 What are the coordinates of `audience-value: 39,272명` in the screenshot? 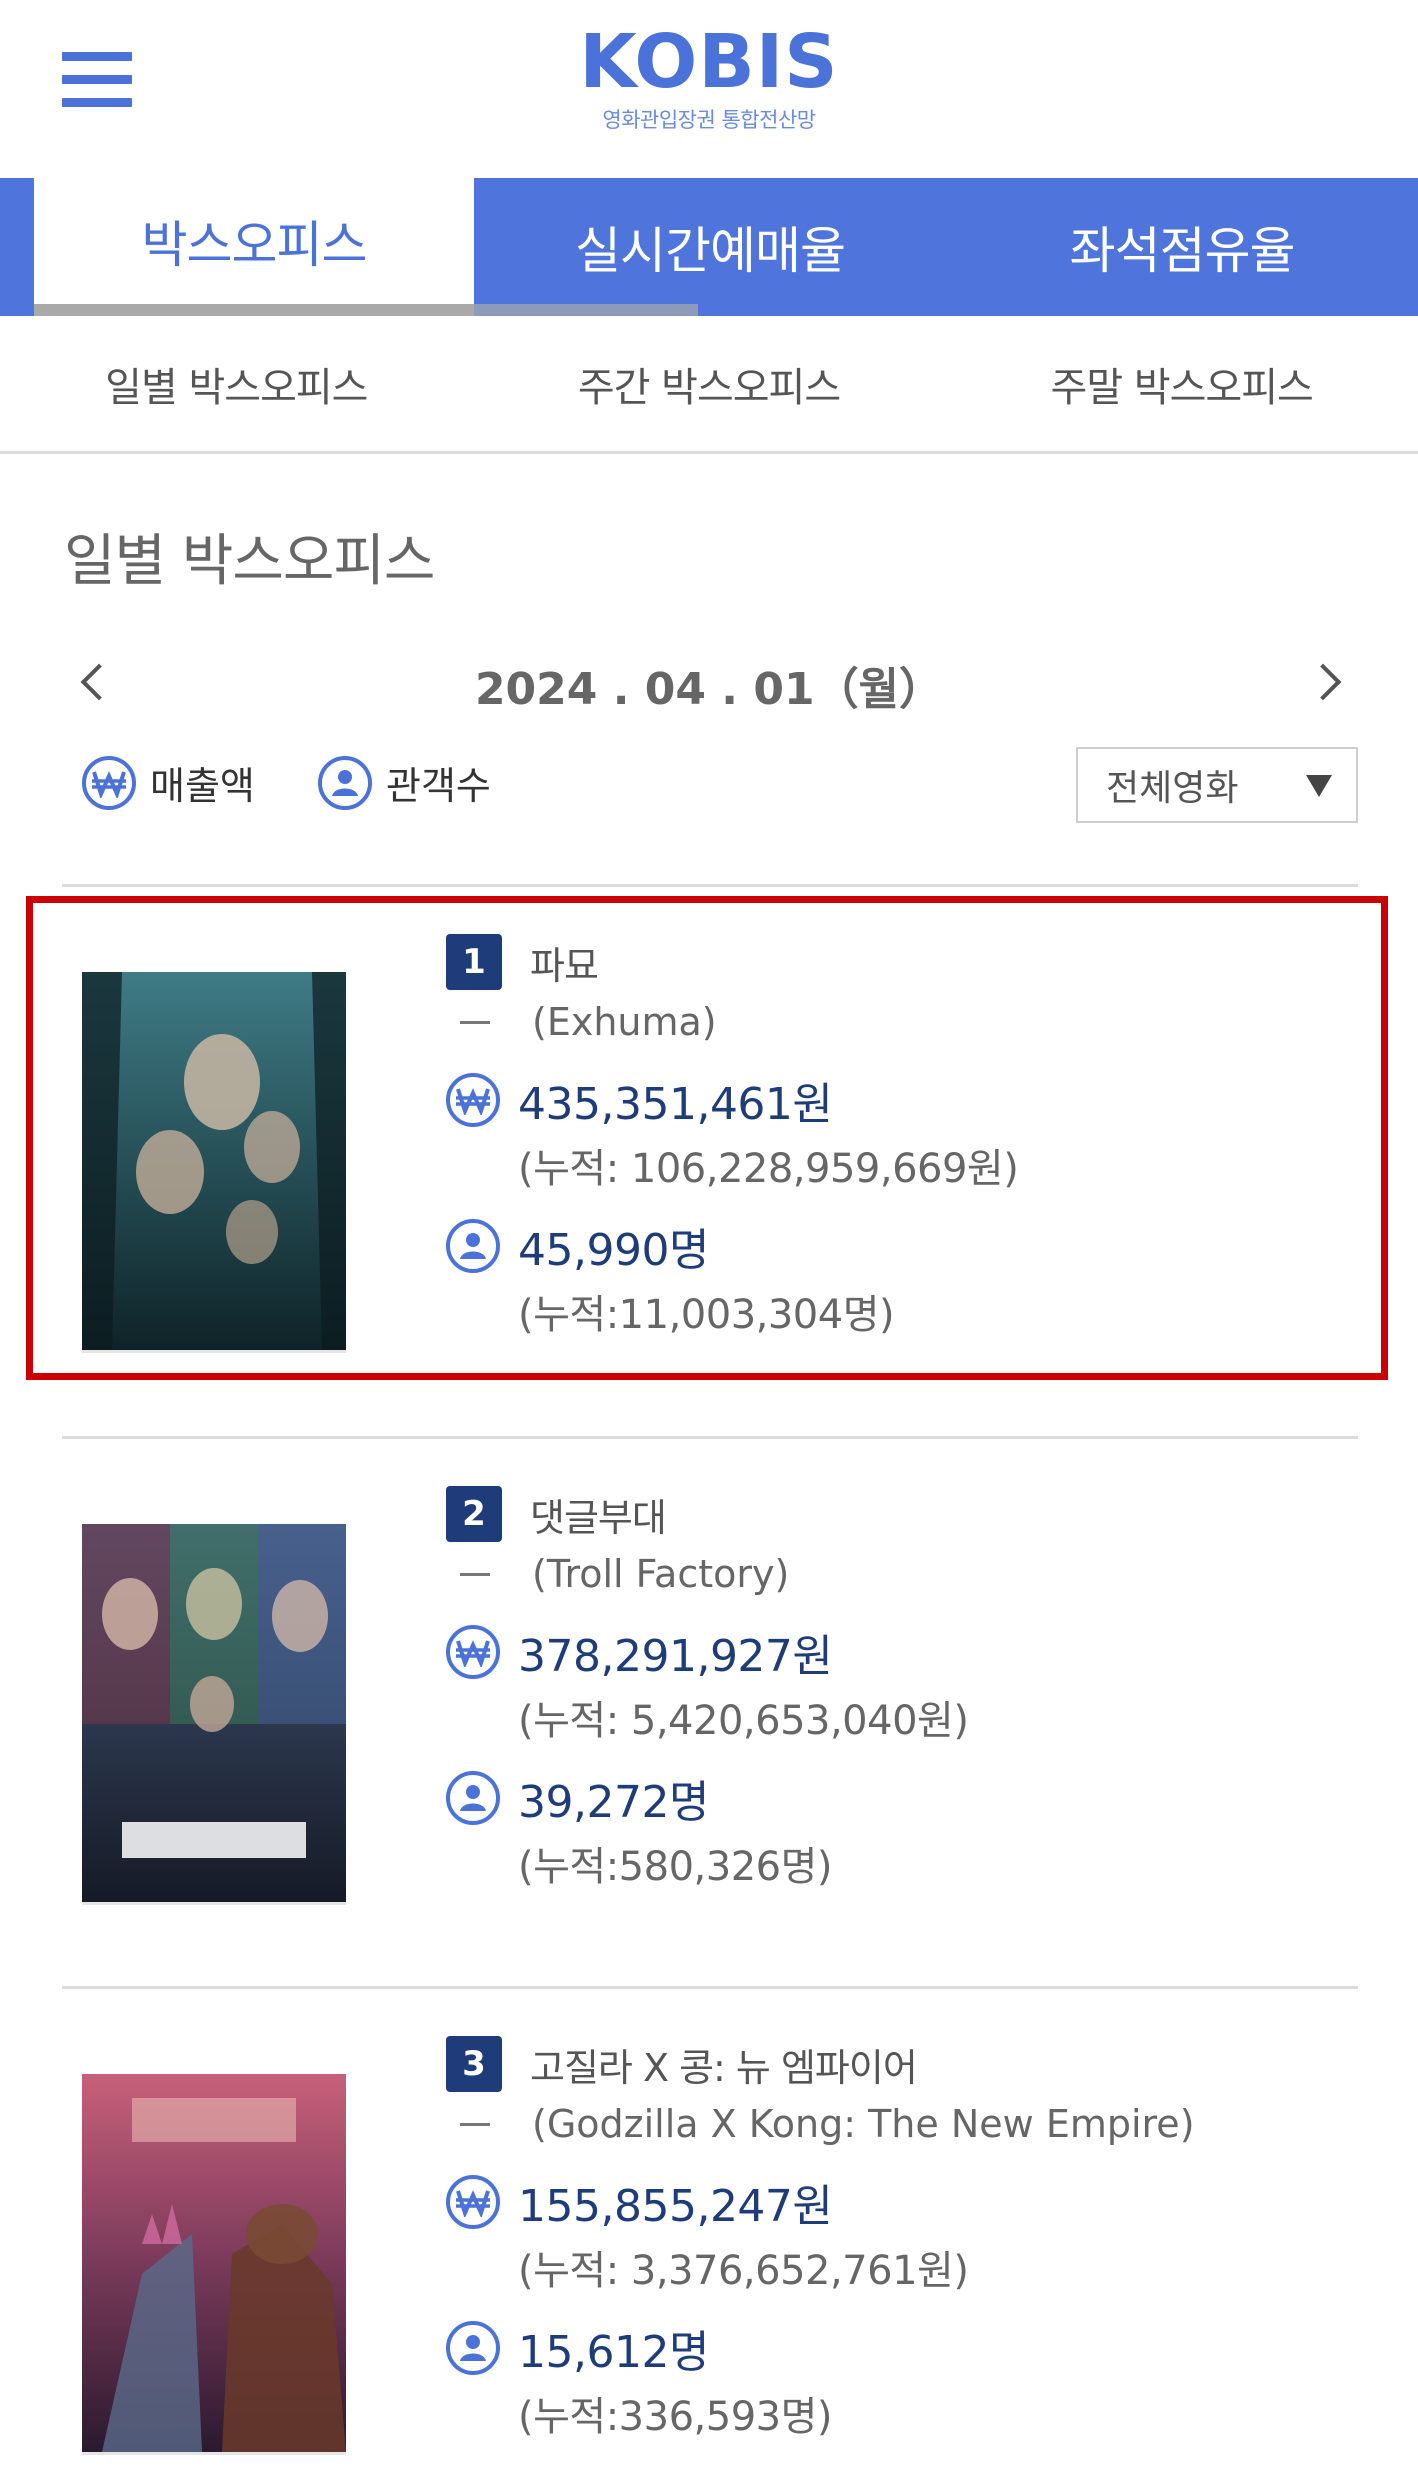 It's located at (613, 1802).